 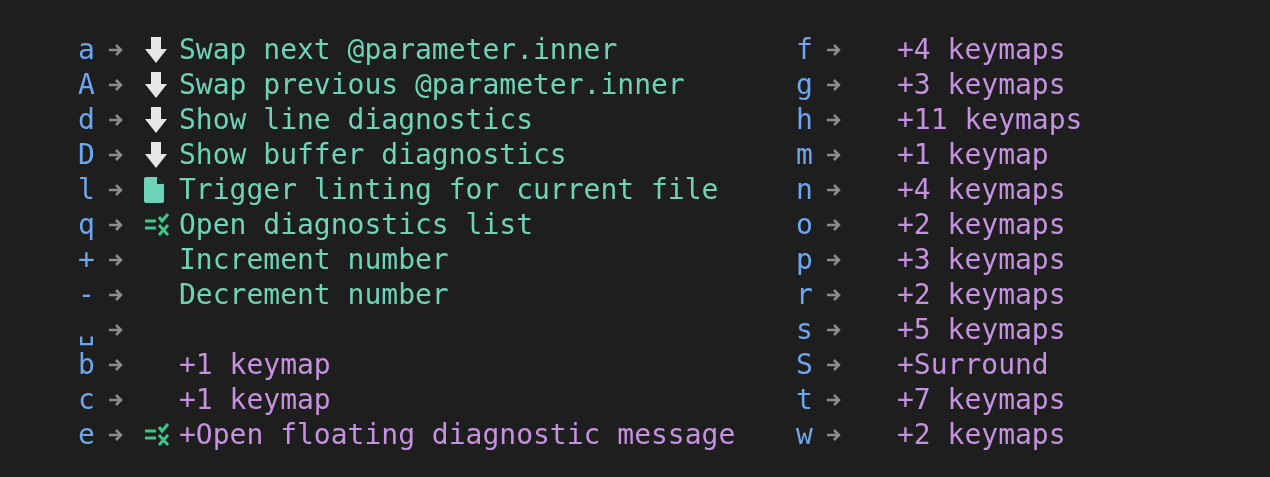 I want to click on key-label: +, so click(x=87, y=259).